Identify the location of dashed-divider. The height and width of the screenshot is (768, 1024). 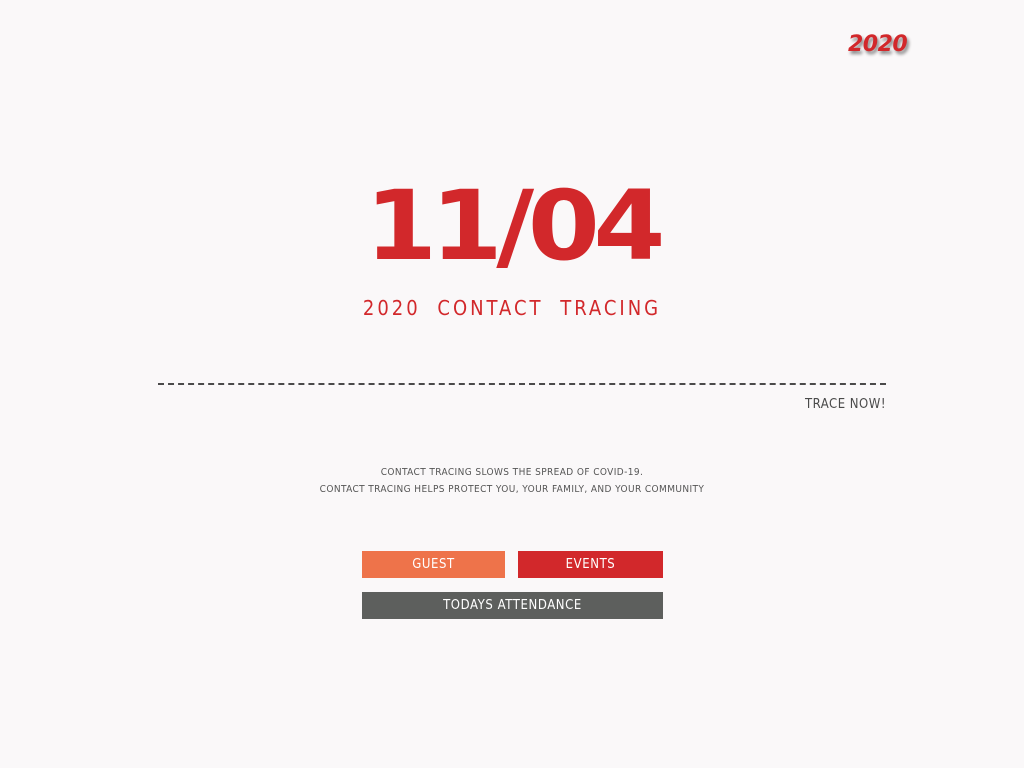
(522, 384).